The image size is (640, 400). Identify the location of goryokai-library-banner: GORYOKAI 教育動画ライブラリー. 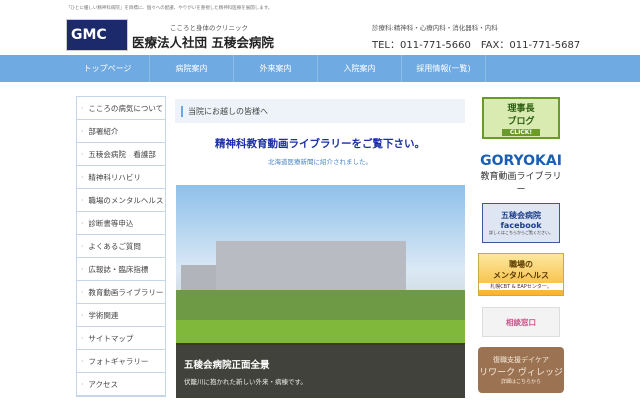
(521, 174).